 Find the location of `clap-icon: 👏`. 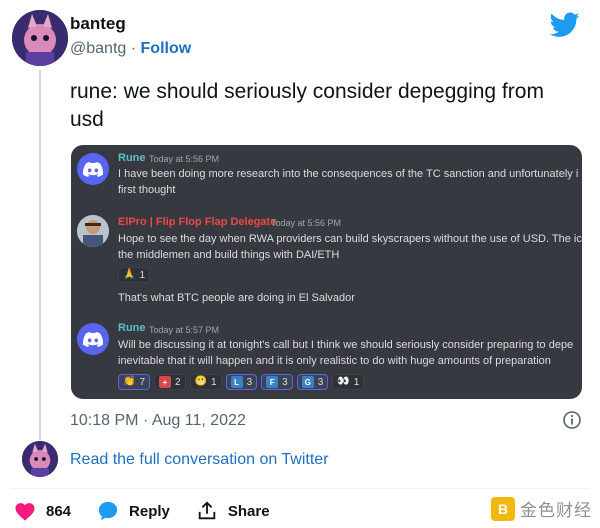

clap-icon: 👏 is located at coordinates (129, 381).